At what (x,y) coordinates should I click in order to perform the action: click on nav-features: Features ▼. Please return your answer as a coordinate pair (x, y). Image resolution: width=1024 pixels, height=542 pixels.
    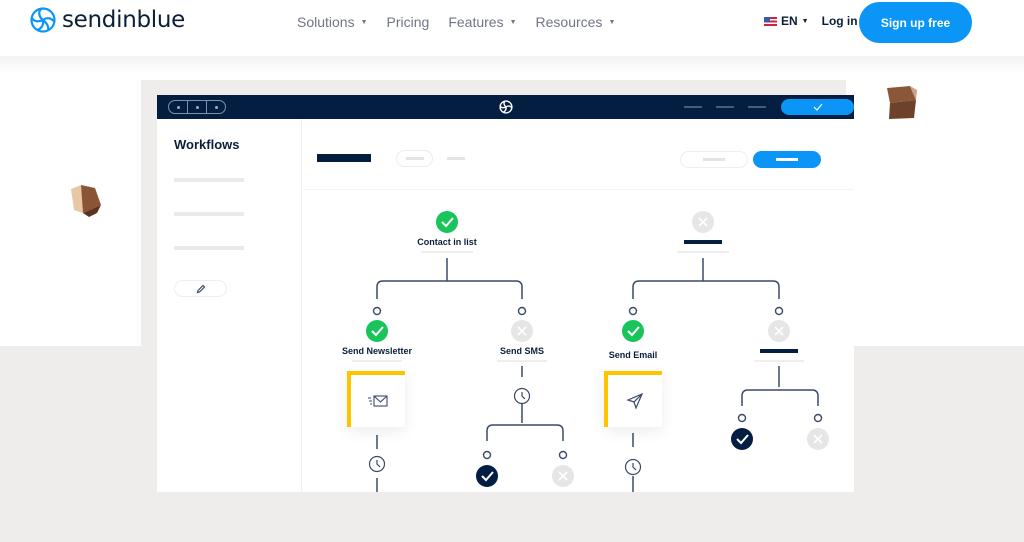
    Looking at the image, I should click on (482, 22).